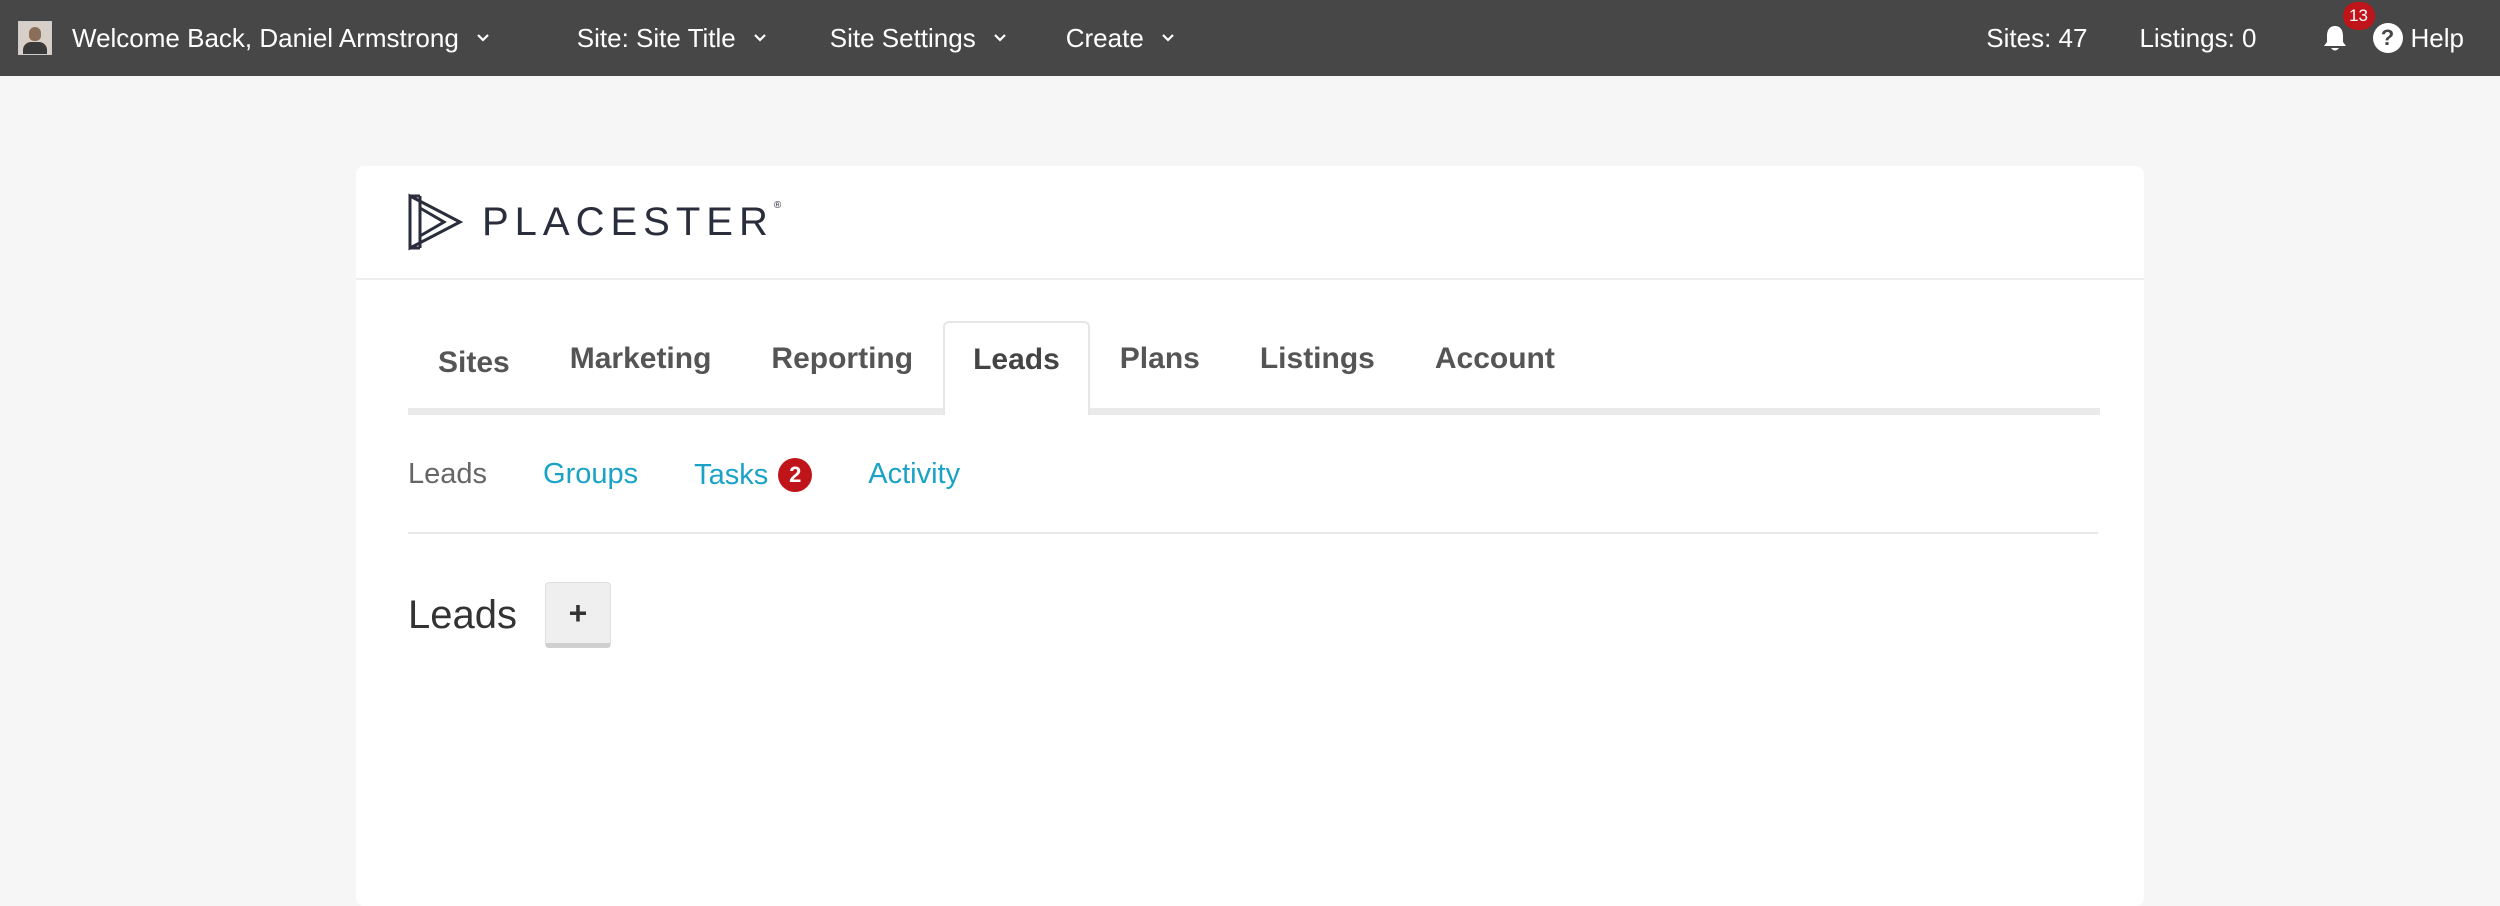 The width and height of the screenshot is (2500, 906). I want to click on tab-reporting: Reporting, so click(842, 375).